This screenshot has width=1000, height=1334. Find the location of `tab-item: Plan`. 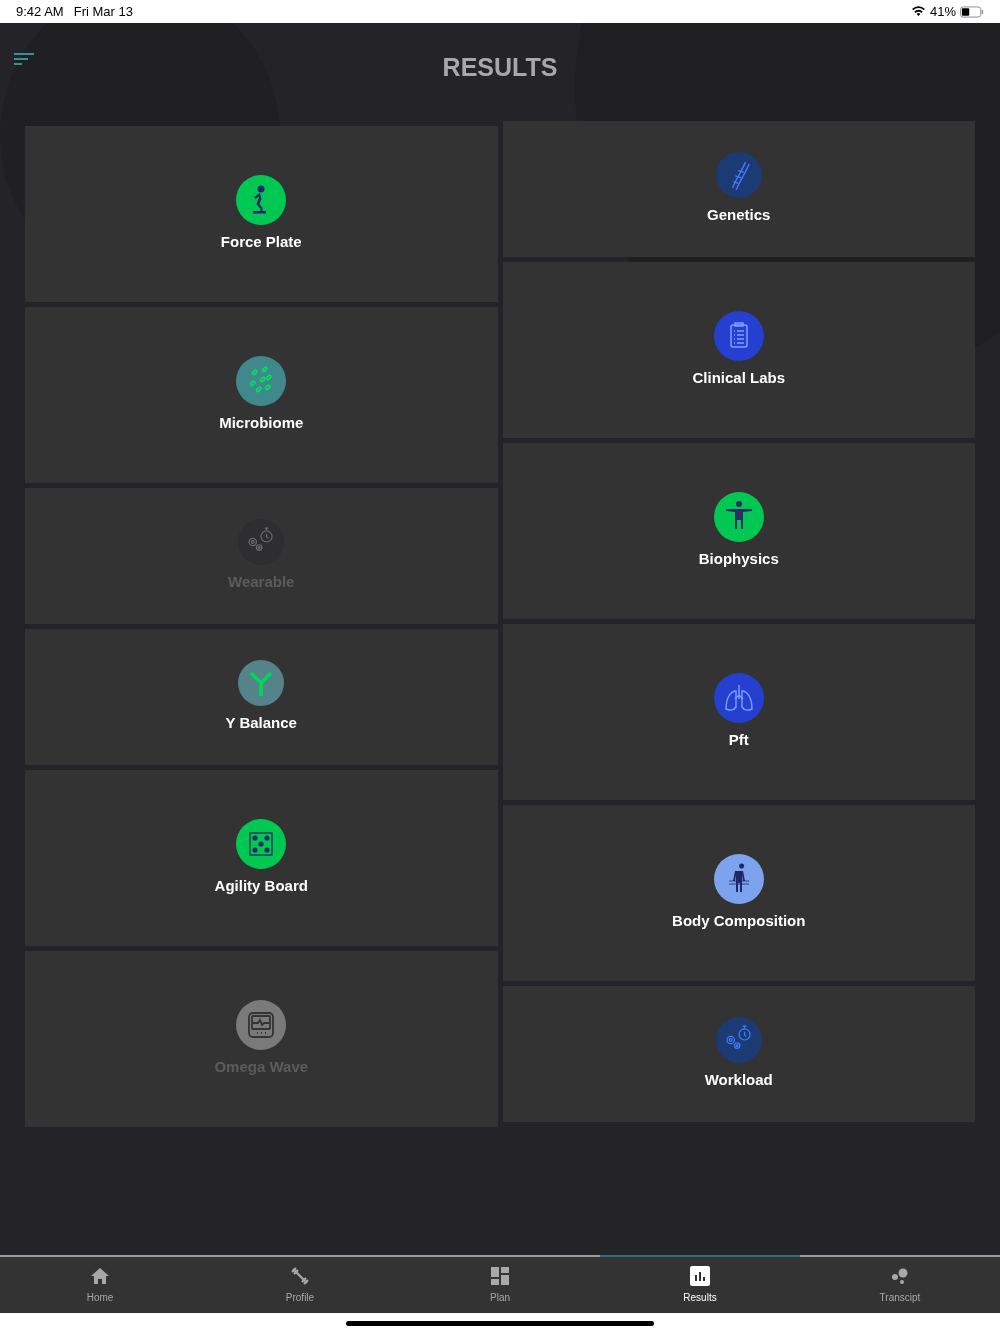

tab-item: Plan is located at coordinates (500, 1285).